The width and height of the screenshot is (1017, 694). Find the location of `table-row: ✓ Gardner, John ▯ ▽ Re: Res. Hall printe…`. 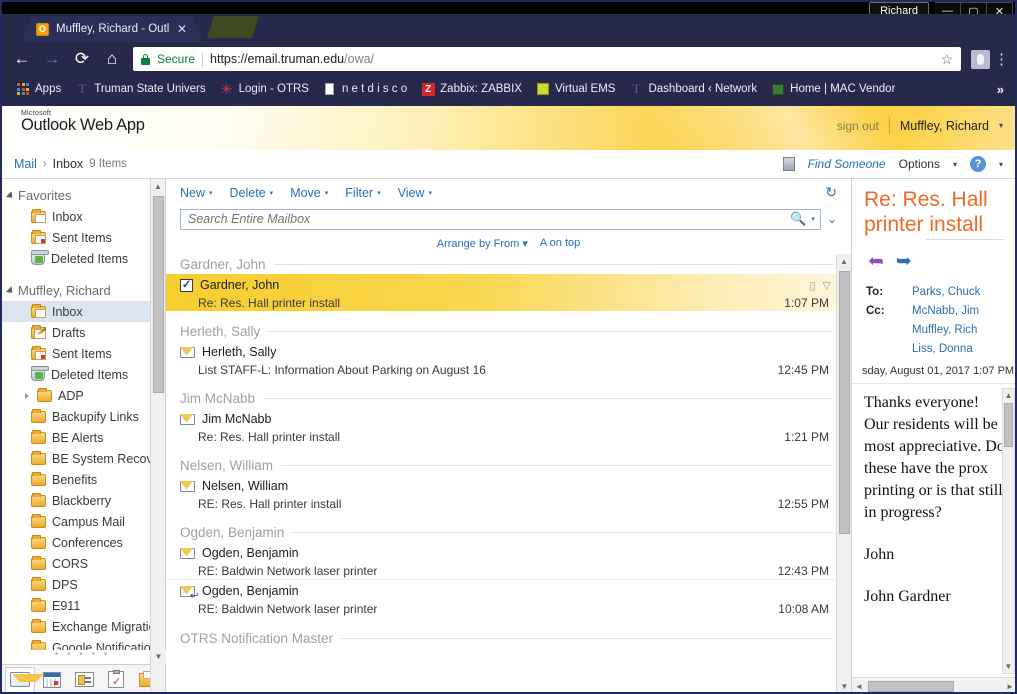

table-row: ✓ Gardner, John ▯ ▽ Re: Res. Hall printe… is located at coordinates (508, 292).